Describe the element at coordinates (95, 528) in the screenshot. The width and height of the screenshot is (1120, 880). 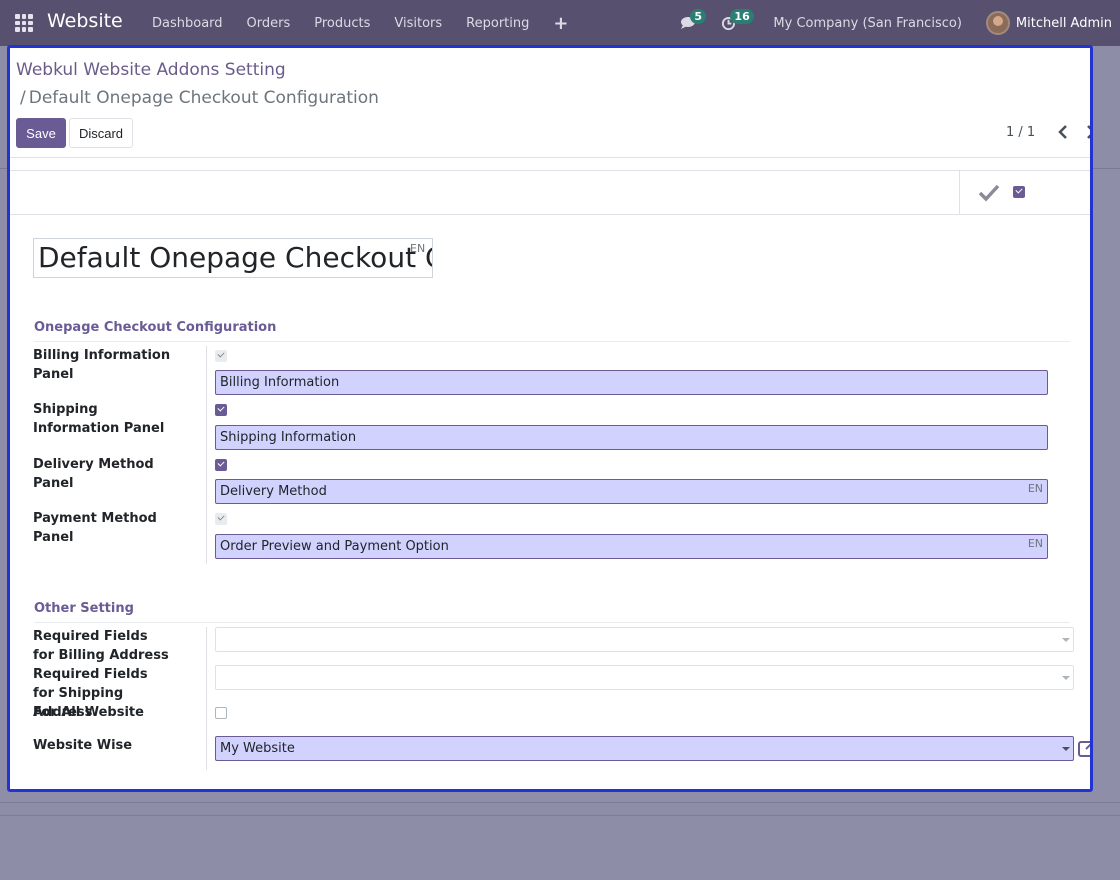
I see `payment-panel-label: Payment Method Panel` at that location.